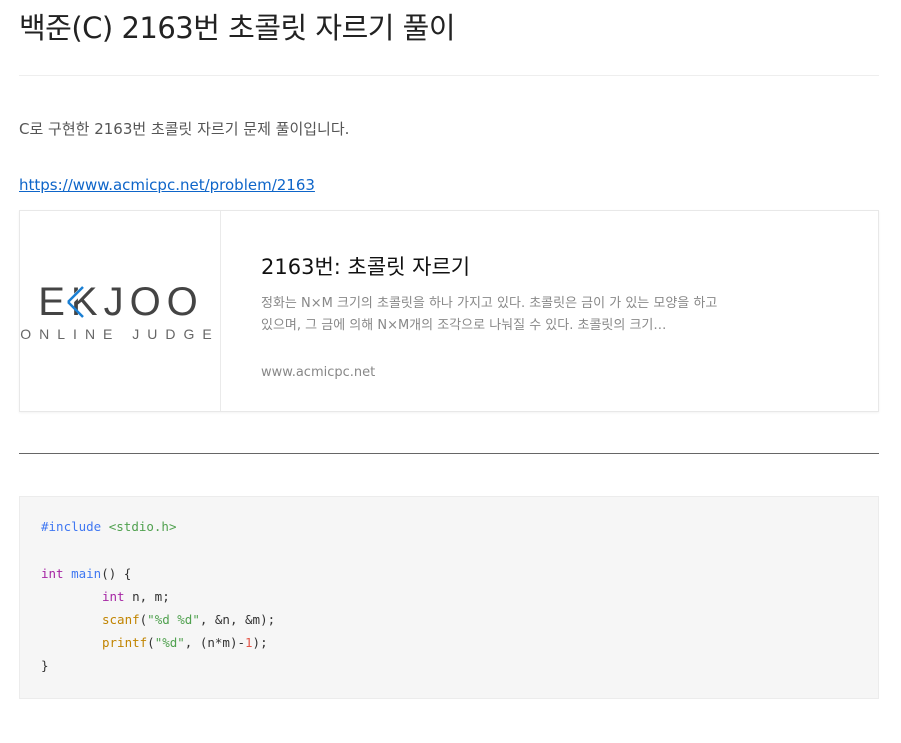  I want to click on card-title: 2163번: 초콜릿 자르기, so click(366, 267).